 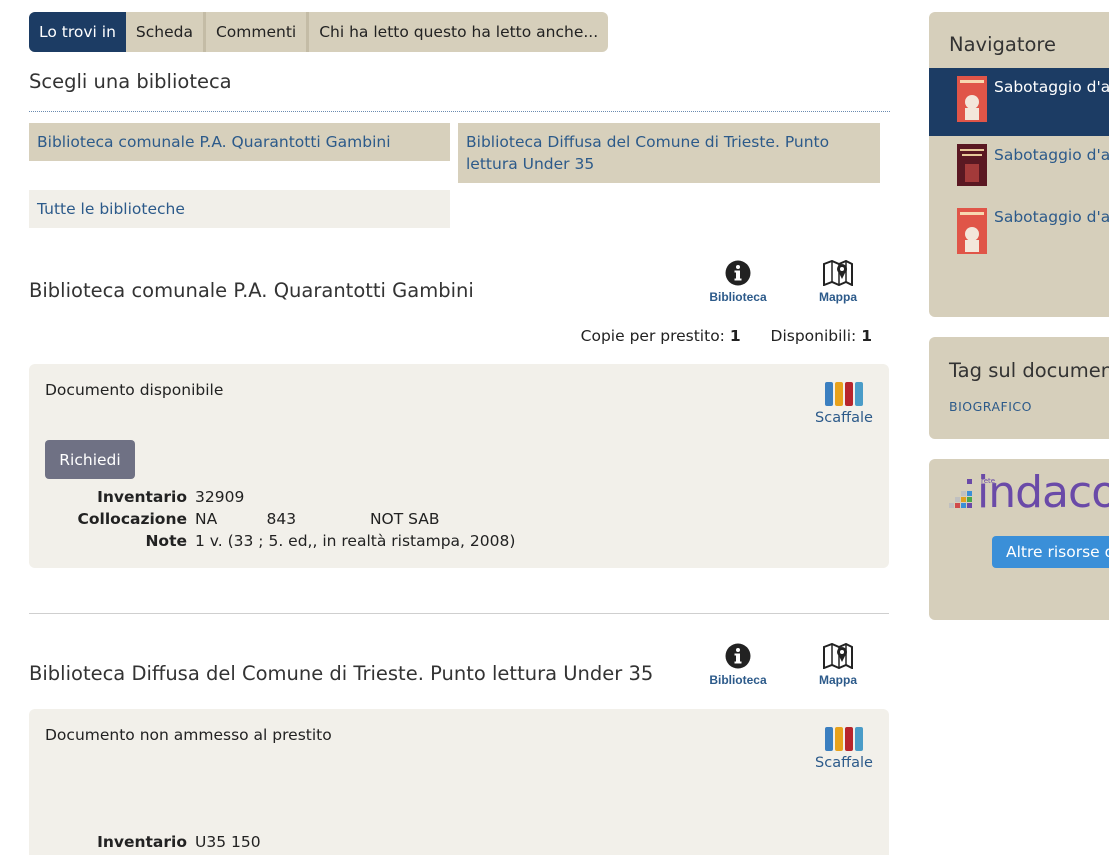 I want to click on detail-value: NA 843 NOT SAB, so click(x=317, y=519).